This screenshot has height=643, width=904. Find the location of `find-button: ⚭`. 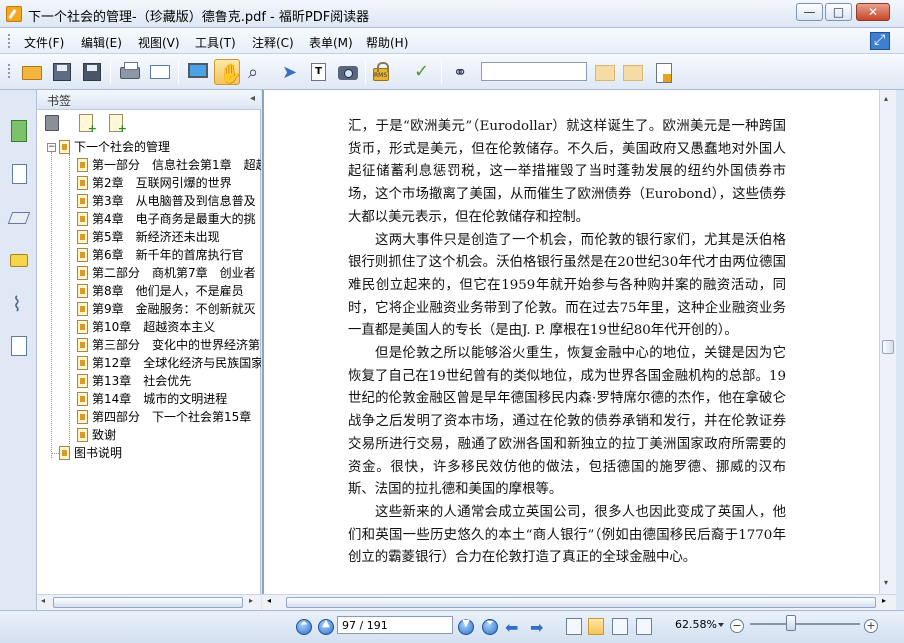

find-button: ⚭ is located at coordinates (463, 72).